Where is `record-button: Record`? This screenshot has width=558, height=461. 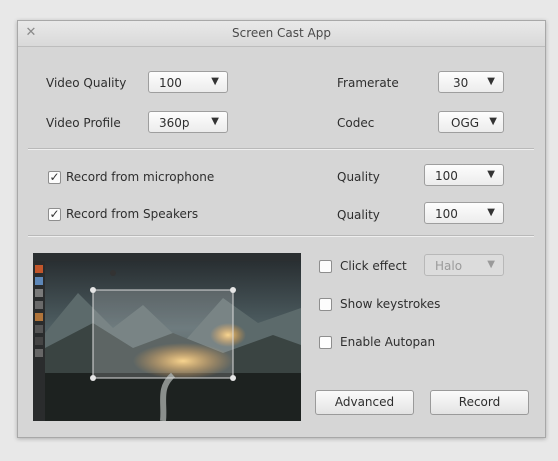 record-button: Record is located at coordinates (479, 402).